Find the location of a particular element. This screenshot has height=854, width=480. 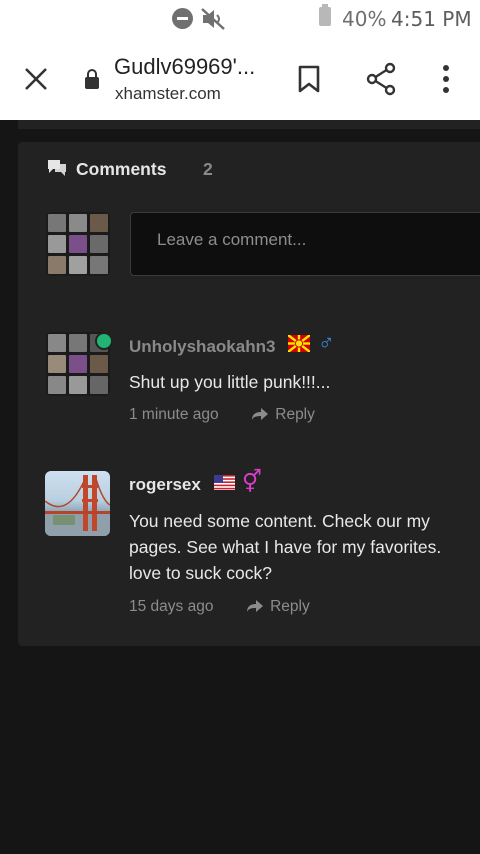

commenter-avatar is located at coordinates (77, 503).